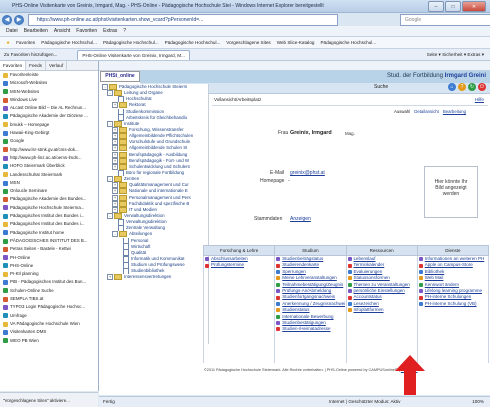 This screenshot has height=407, width=490. Describe the element at coordinates (49, 332) in the screenshot. I see `favorite-item: Visitenkarten DMS` at that location.